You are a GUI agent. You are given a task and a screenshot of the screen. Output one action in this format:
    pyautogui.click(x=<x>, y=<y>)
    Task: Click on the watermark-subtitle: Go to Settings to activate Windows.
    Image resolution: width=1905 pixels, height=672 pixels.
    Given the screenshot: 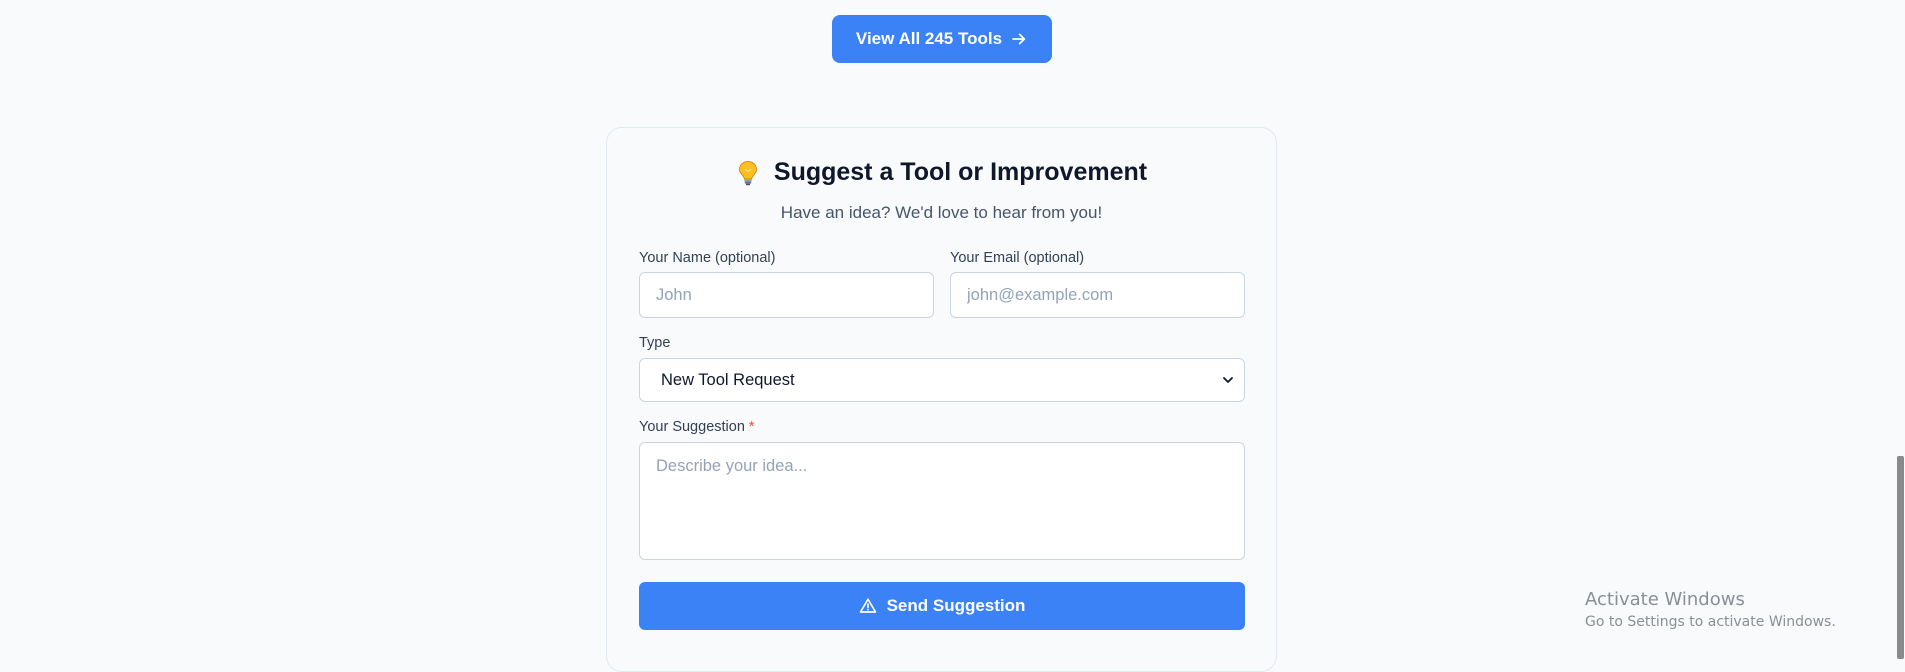 What is the action you would take?
    pyautogui.click(x=1710, y=622)
    